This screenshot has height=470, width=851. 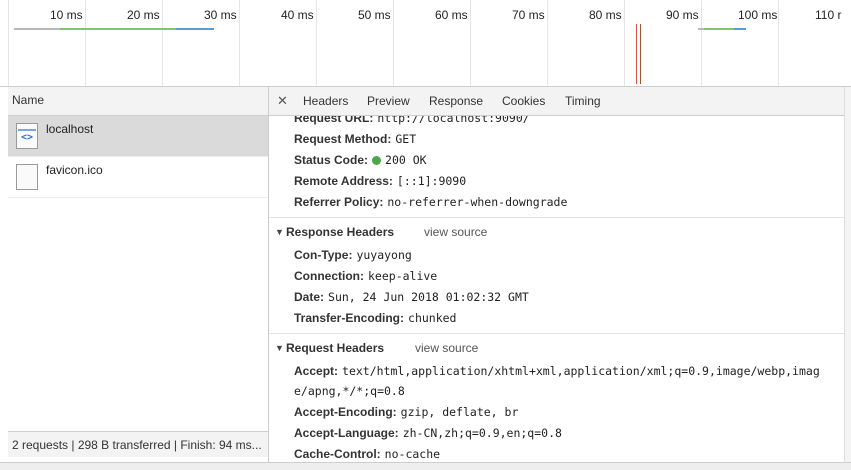 What do you see at coordinates (636, 54) in the screenshot?
I see `load-event-line` at bounding box center [636, 54].